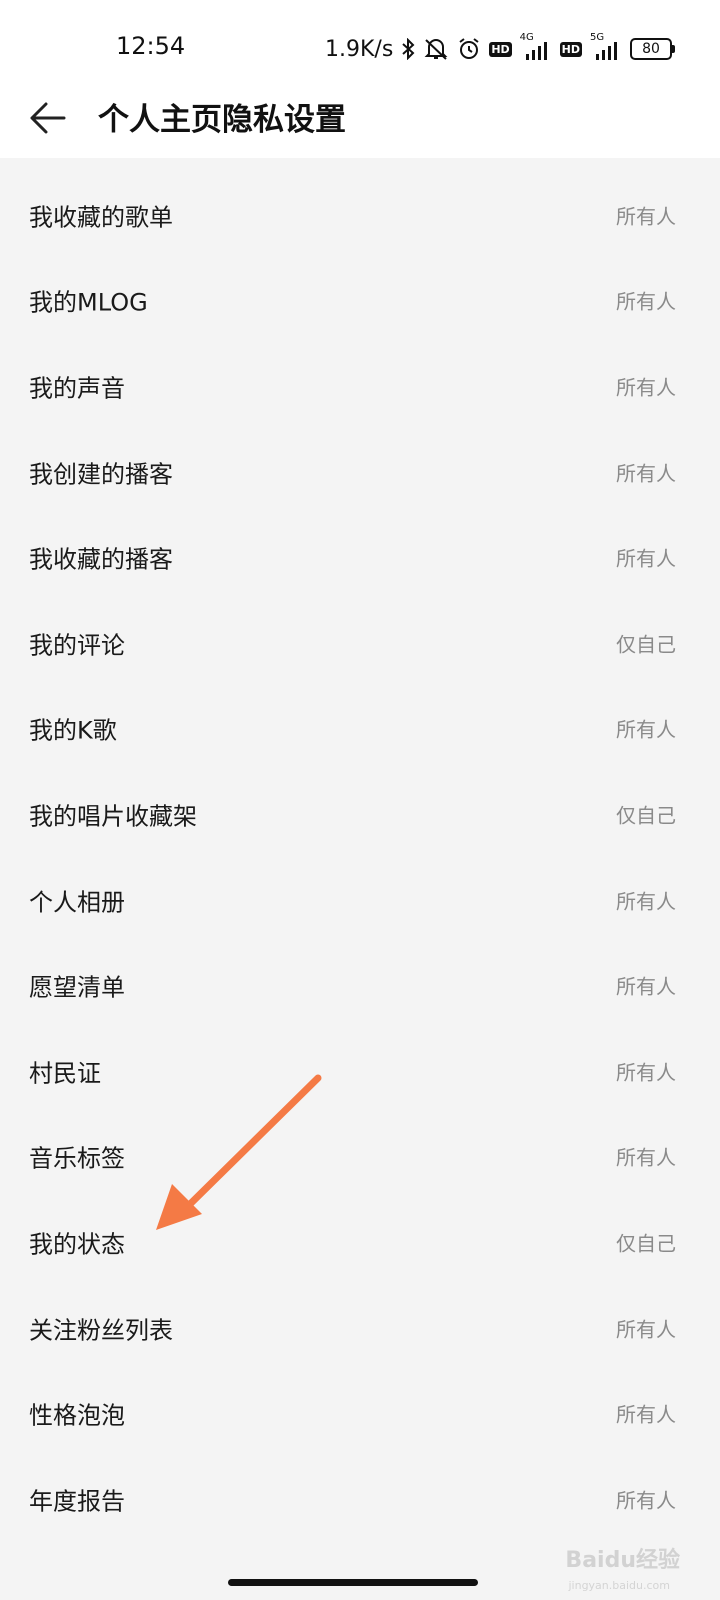 The image size is (720, 1600). Describe the element at coordinates (360, 1242) in the screenshot. I see `setting-row: 我的状态 仅自己` at that location.